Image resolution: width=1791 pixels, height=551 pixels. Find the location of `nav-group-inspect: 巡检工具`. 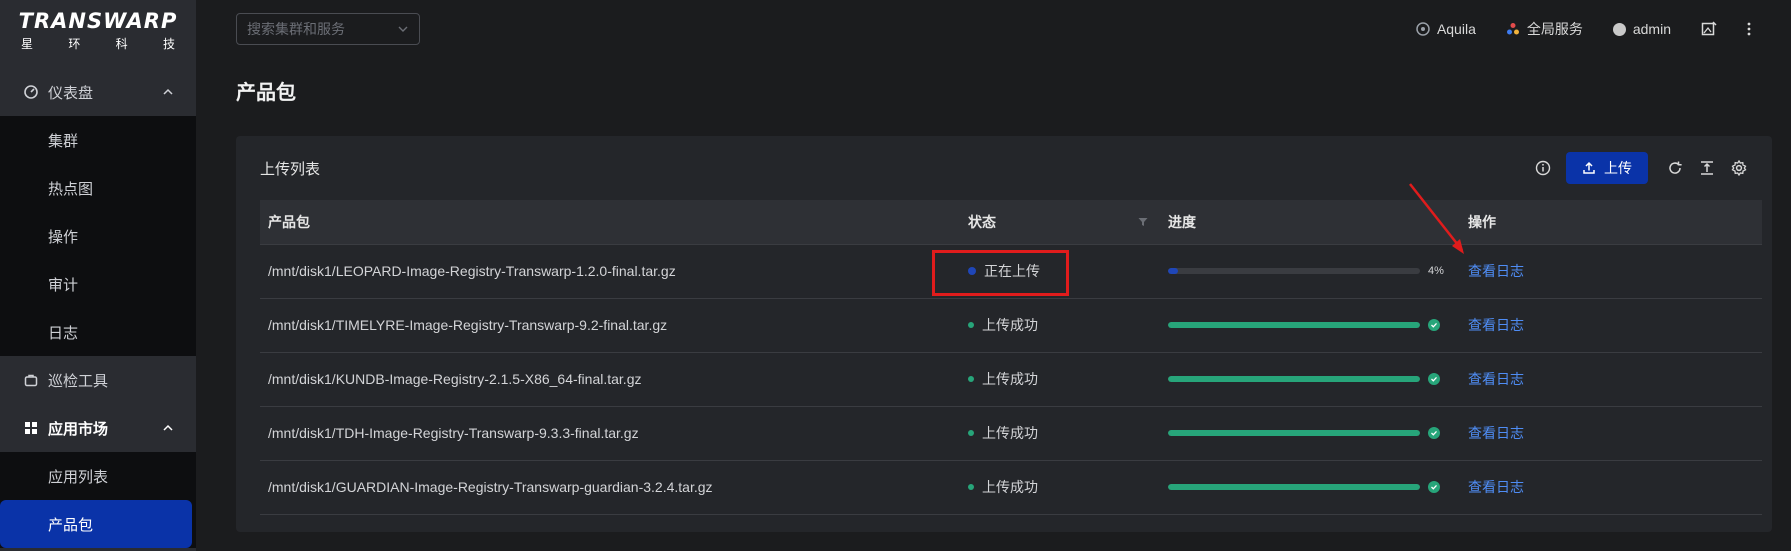

nav-group-inspect: 巡检工具 is located at coordinates (98, 380).